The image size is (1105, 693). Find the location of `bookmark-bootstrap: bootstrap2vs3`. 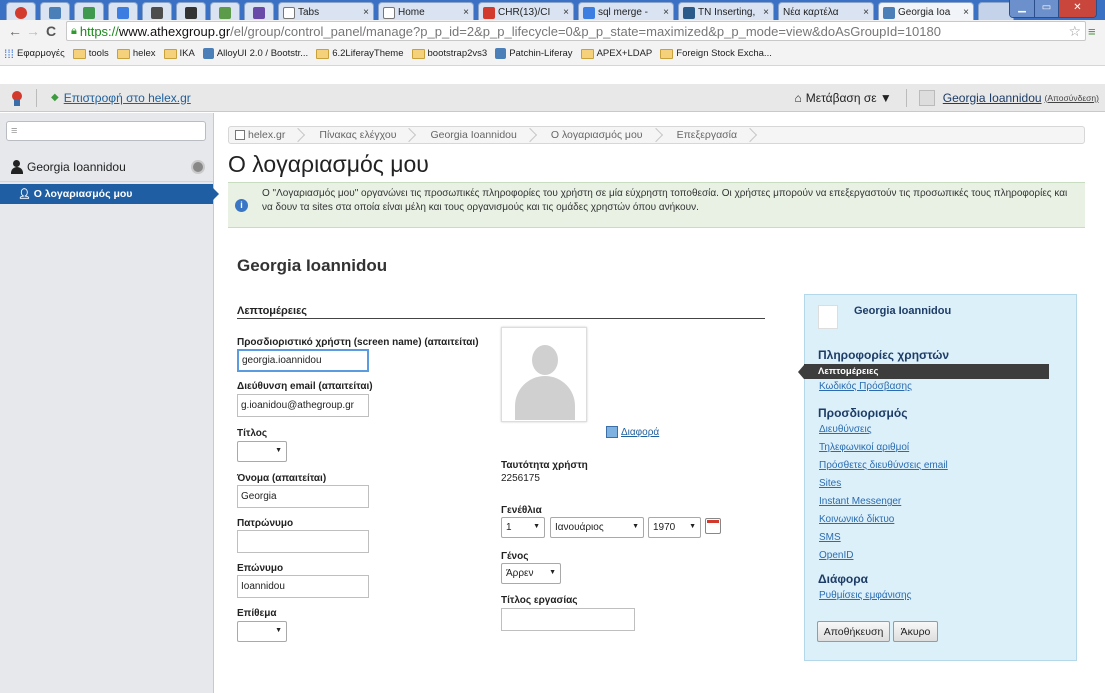

bookmark-bootstrap: bootstrap2vs3 is located at coordinates (449, 53).